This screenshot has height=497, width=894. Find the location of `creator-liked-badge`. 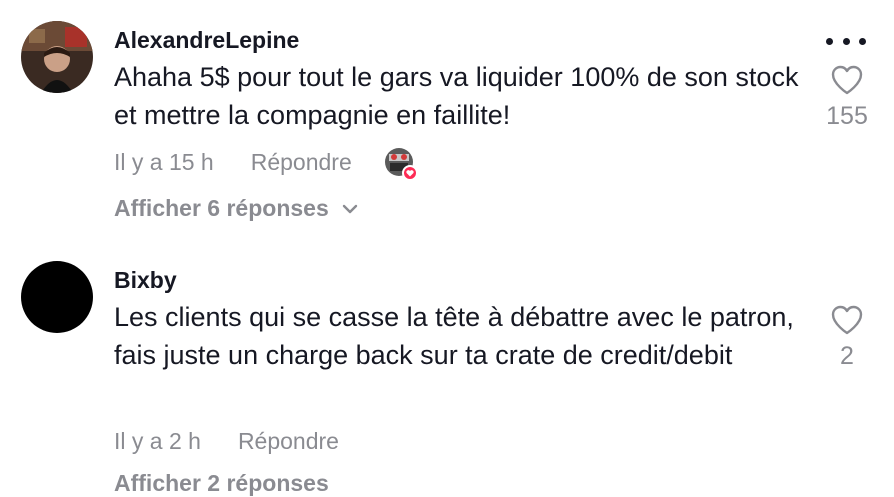

creator-liked-badge is located at coordinates (401, 164).